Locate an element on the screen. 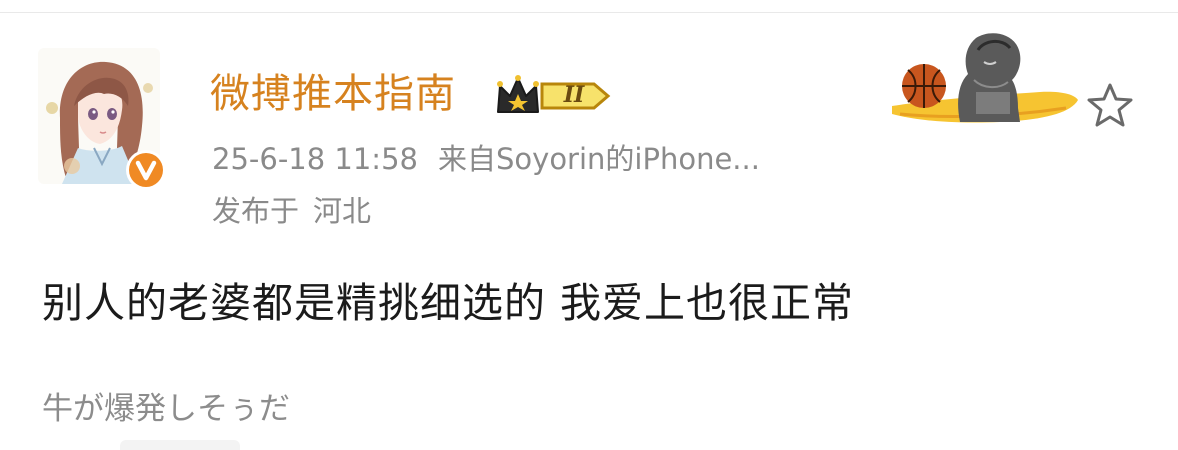 The width and height of the screenshot is (1178, 450). basketball-player-card-decoration is located at coordinates (985, 77).